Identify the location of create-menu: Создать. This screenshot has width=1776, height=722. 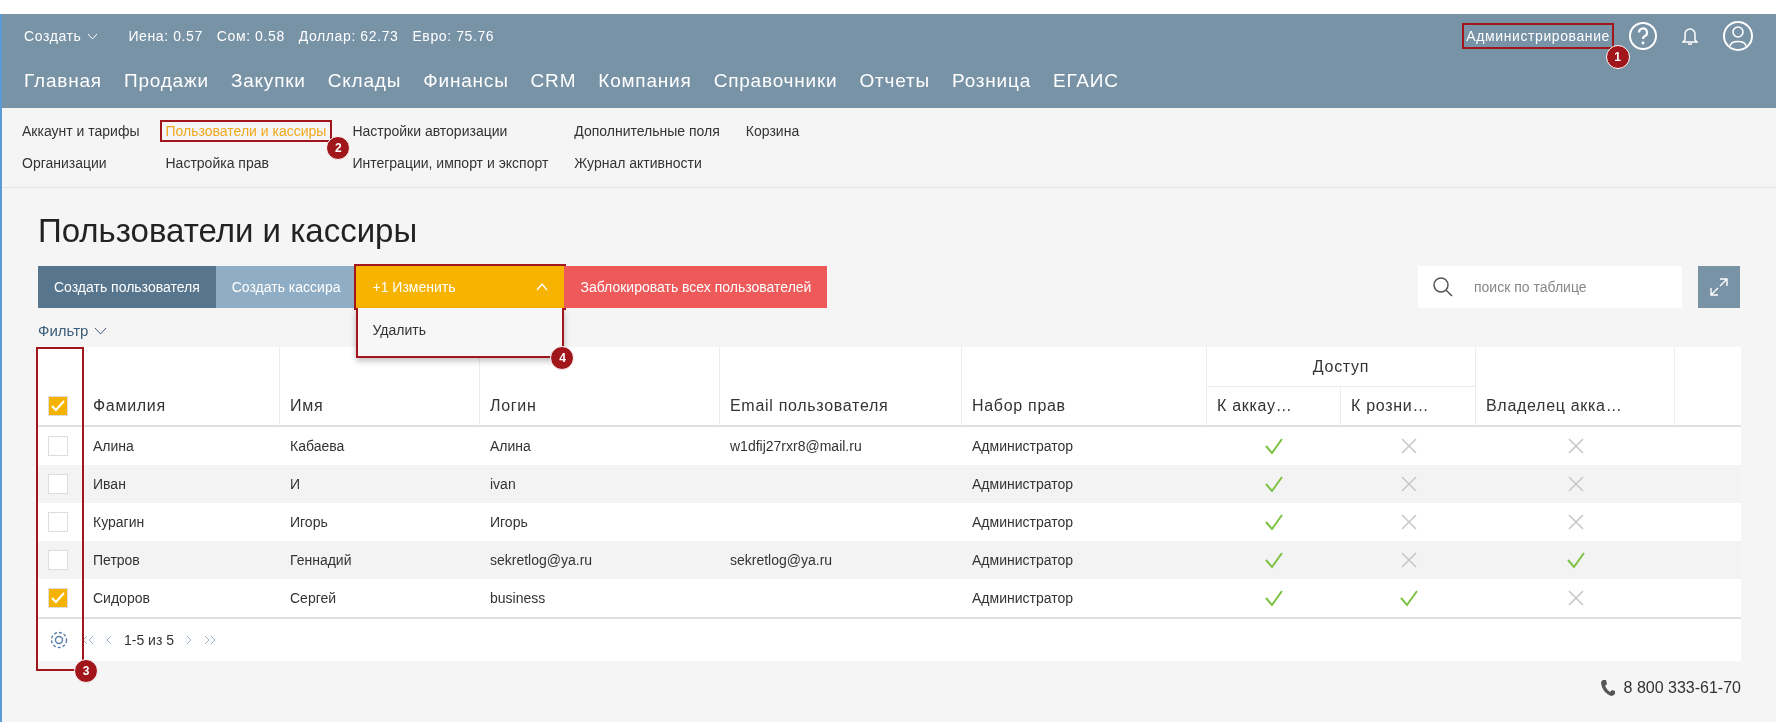
(61, 36).